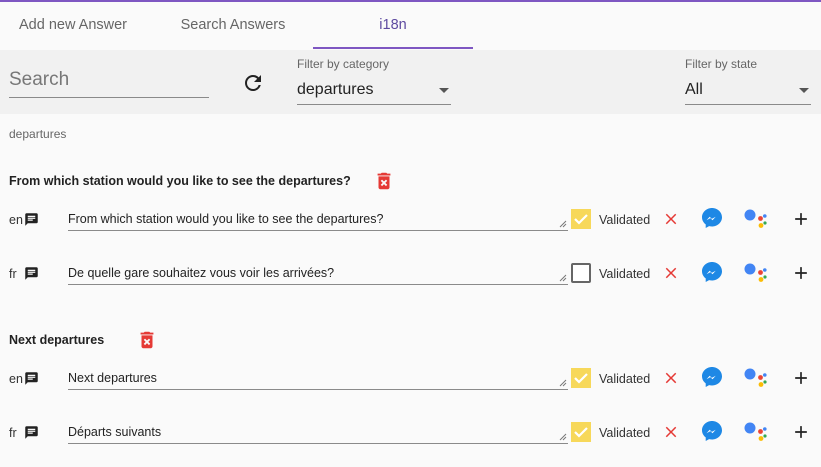  What do you see at coordinates (233, 25) in the screenshot?
I see `tab-search-answers: Search Answers` at bounding box center [233, 25].